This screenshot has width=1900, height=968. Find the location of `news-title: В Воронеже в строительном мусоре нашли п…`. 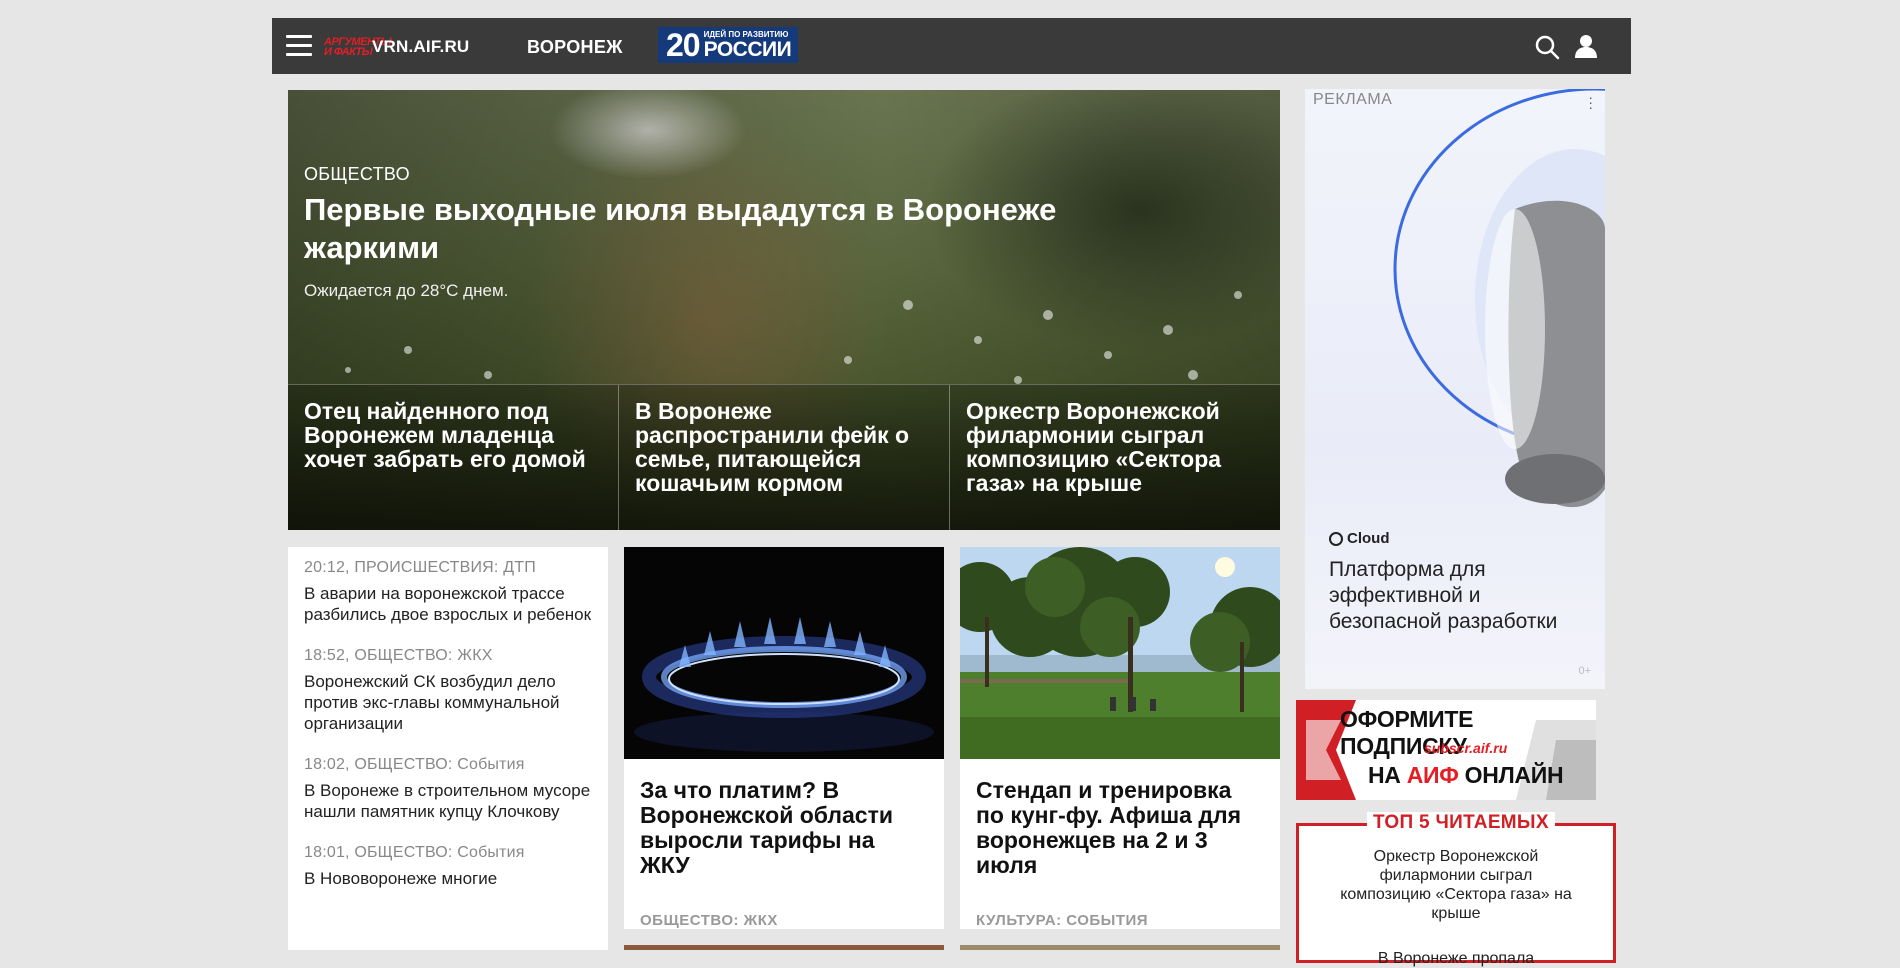

news-title: В Воронеже в строительном мусоре нашли п… is located at coordinates (448, 801).